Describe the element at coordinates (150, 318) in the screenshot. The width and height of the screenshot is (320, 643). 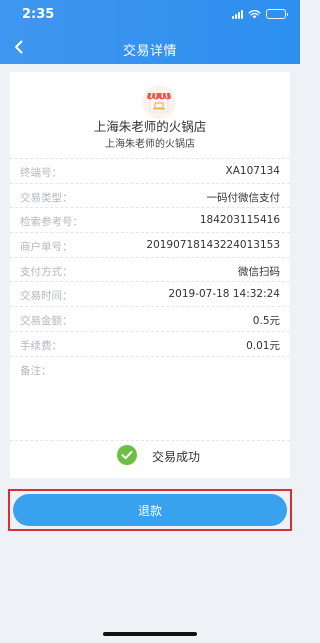
I see `detail-row-amount: 交易金额： 0.5元` at that location.